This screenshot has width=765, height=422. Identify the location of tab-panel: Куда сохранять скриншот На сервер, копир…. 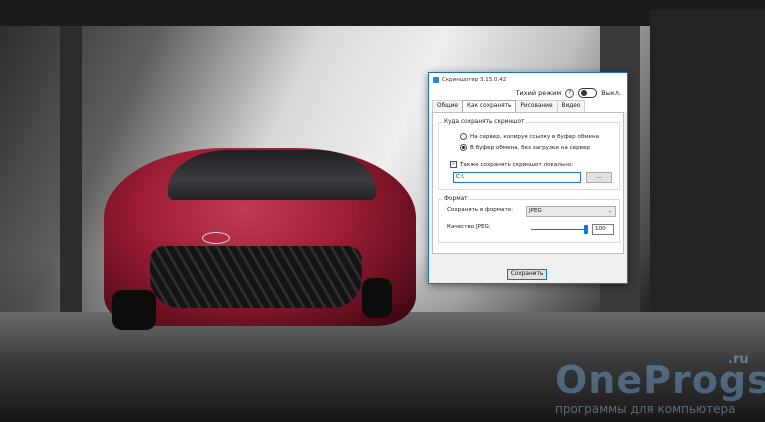
(528, 183).